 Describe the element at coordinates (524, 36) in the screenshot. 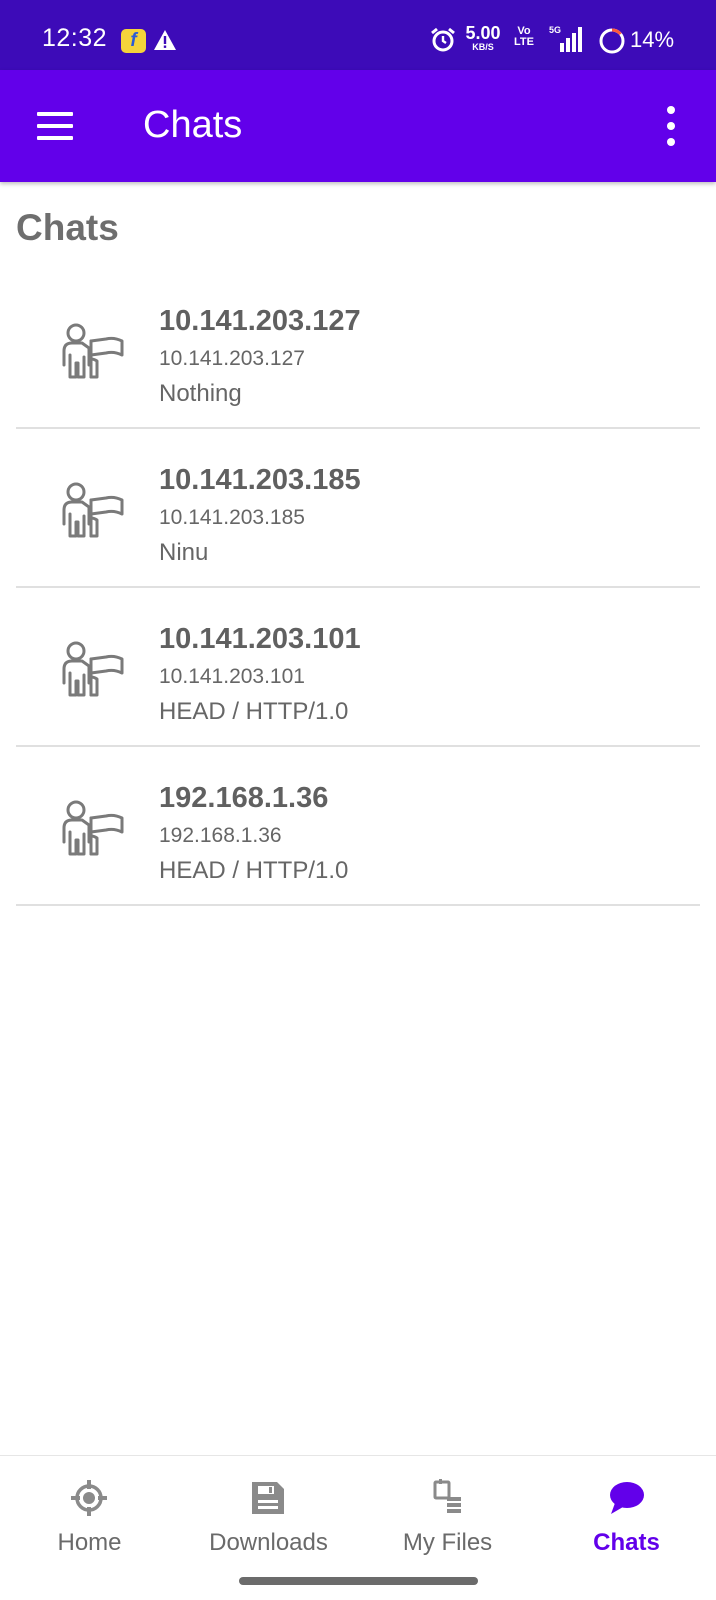

I see `volte-indicator: Vo LTE` at that location.